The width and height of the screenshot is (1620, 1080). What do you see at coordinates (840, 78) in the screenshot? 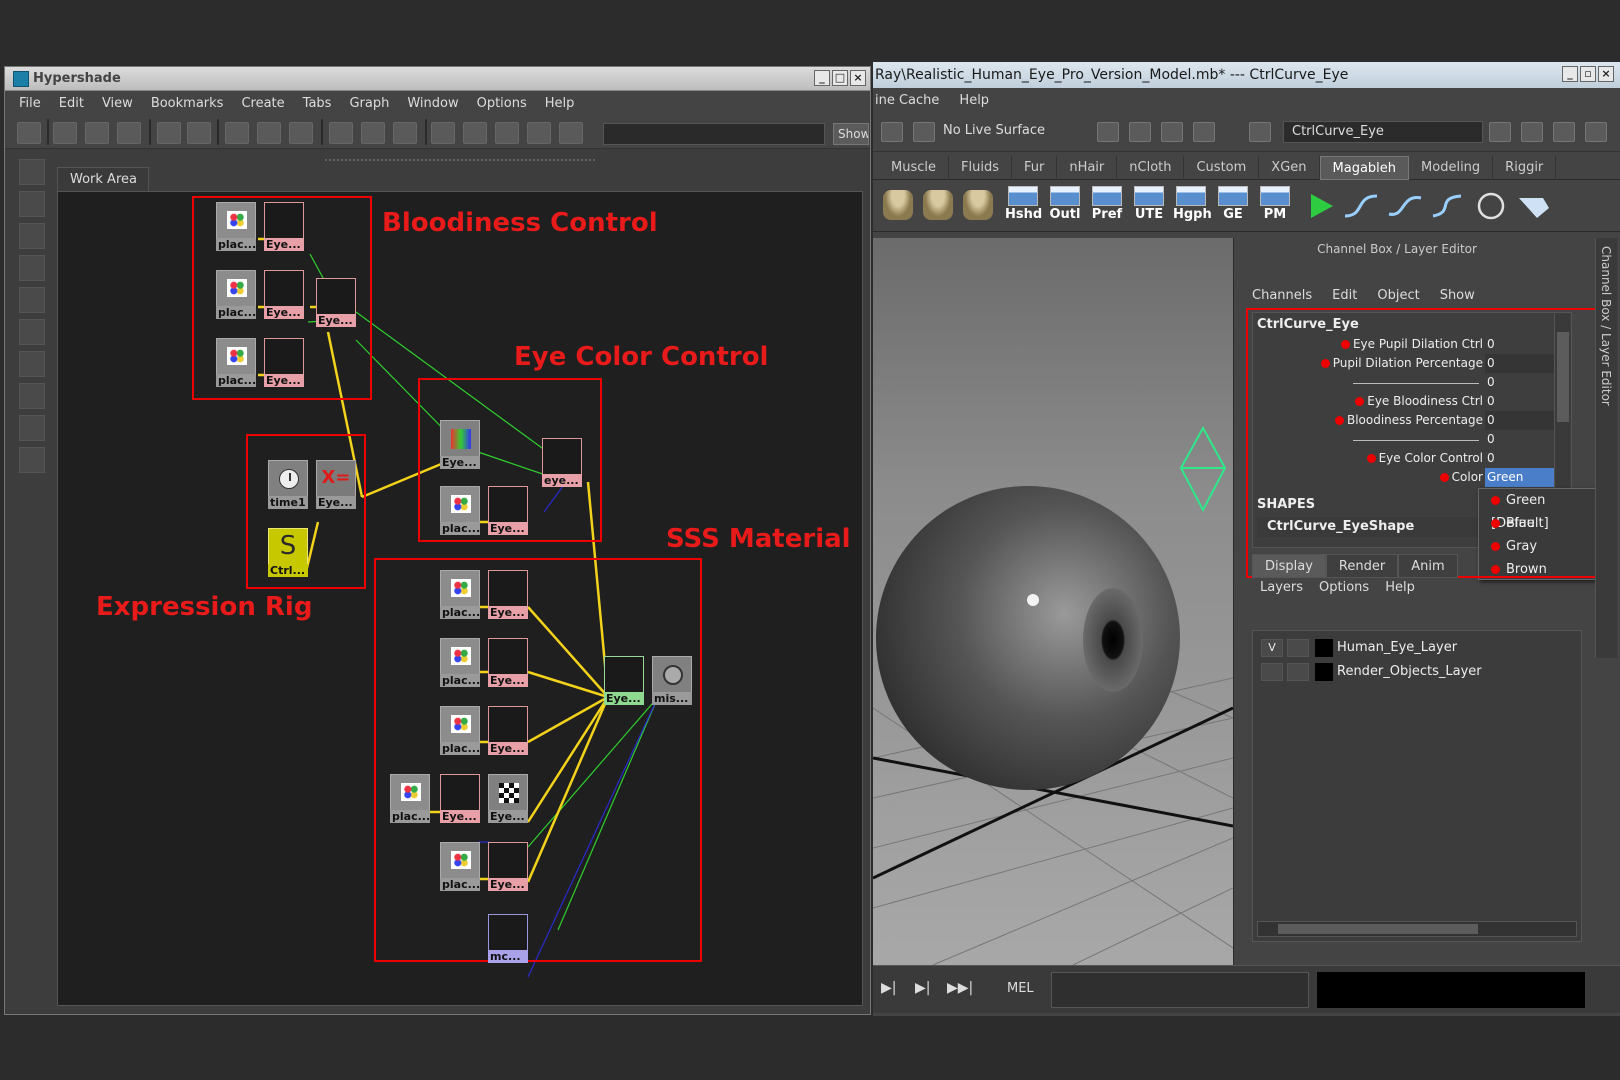
I see `maximize-button: □` at bounding box center [840, 78].